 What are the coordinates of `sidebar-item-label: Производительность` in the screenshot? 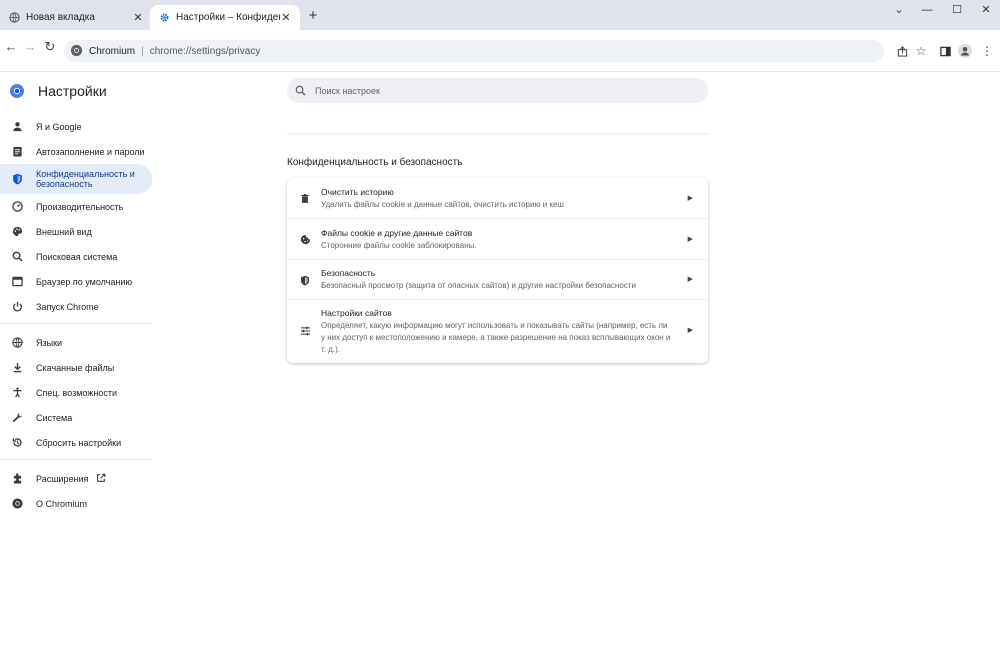 It's located at (80, 206).